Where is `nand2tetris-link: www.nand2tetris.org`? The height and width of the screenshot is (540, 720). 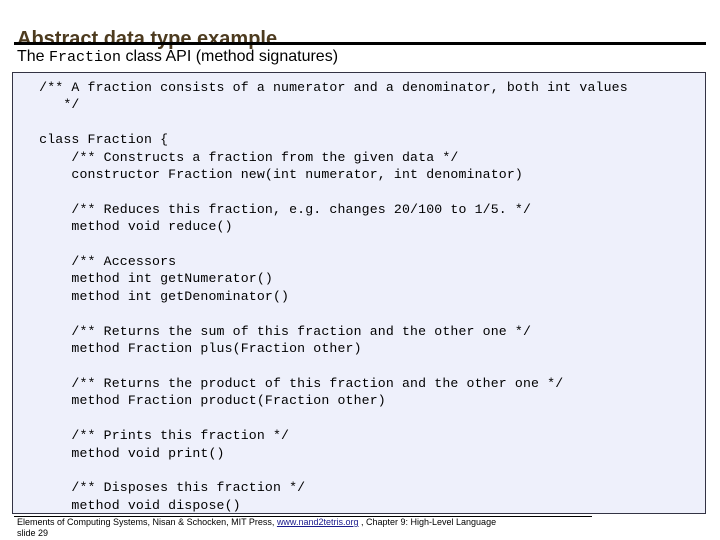
nand2tetris-link: www.nand2tetris.org is located at coordinates (318, 522).